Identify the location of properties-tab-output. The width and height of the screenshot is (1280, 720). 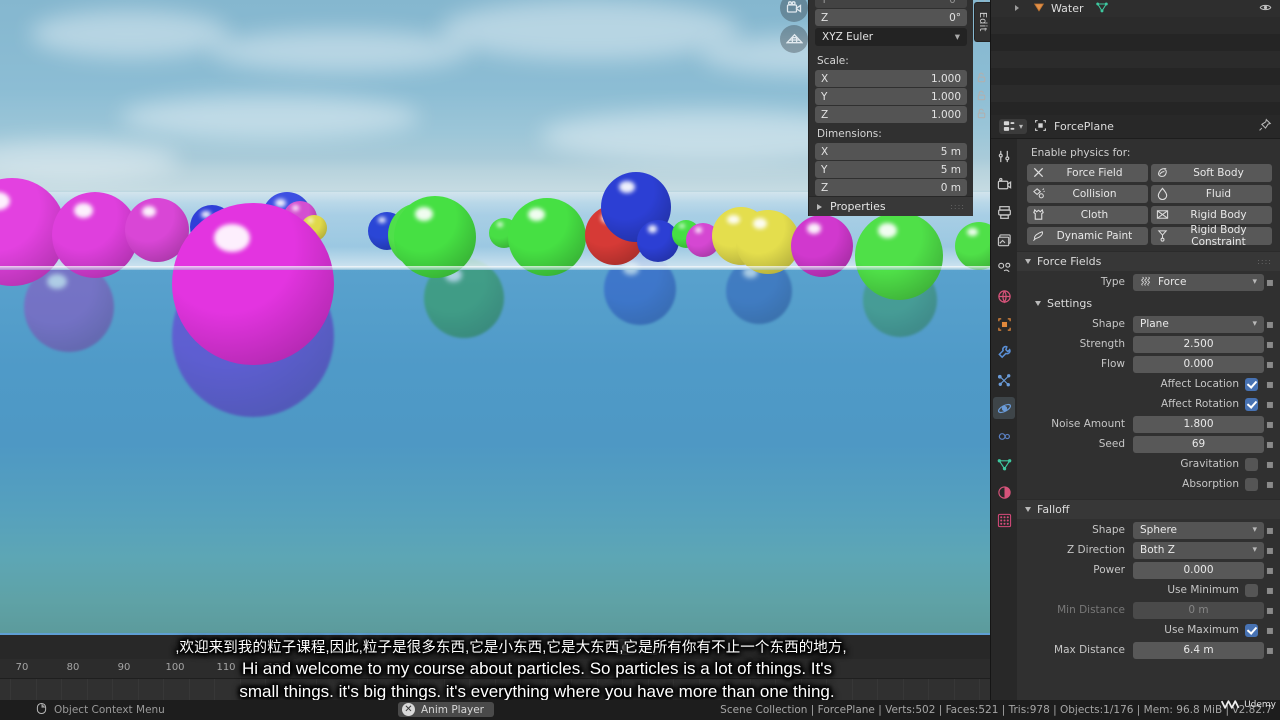
(1004, 212).